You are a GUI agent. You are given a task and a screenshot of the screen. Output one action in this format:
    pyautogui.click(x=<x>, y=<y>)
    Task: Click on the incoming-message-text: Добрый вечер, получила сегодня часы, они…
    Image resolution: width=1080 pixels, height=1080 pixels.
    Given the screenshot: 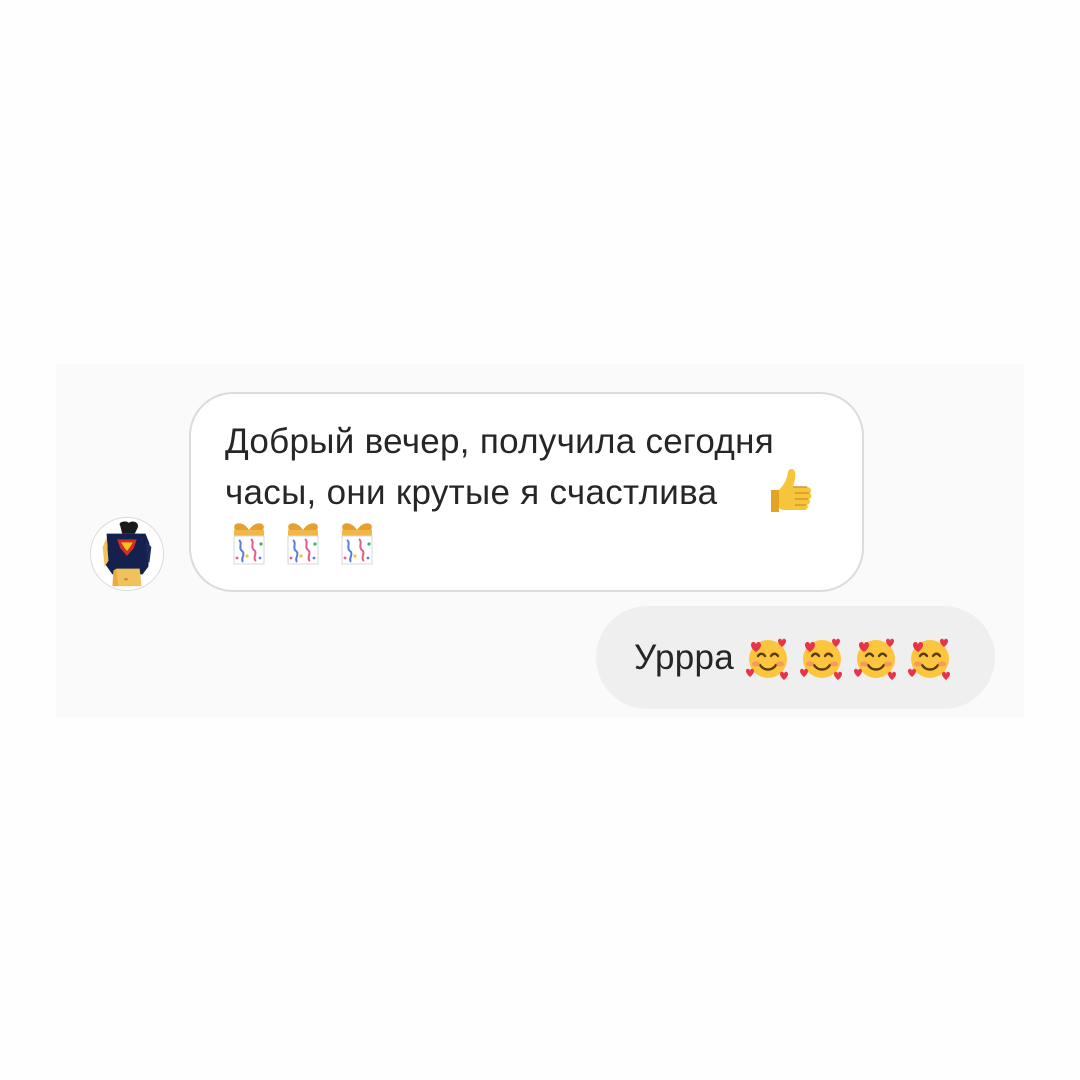 What is the action you would take?
    pyautogui.click(x=523, y=467)
    